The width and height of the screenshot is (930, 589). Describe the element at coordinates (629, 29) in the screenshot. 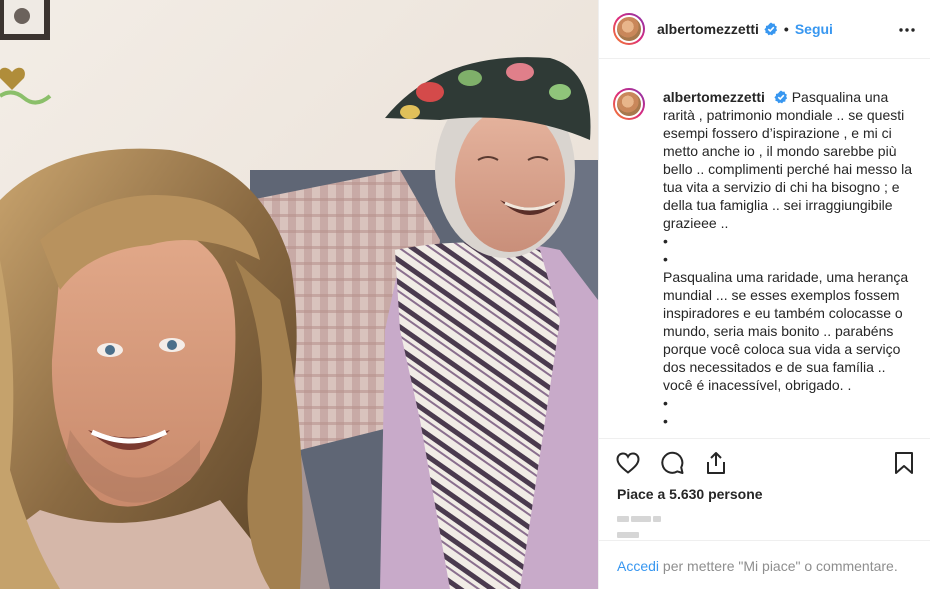

I see `header-avatar` at that location.